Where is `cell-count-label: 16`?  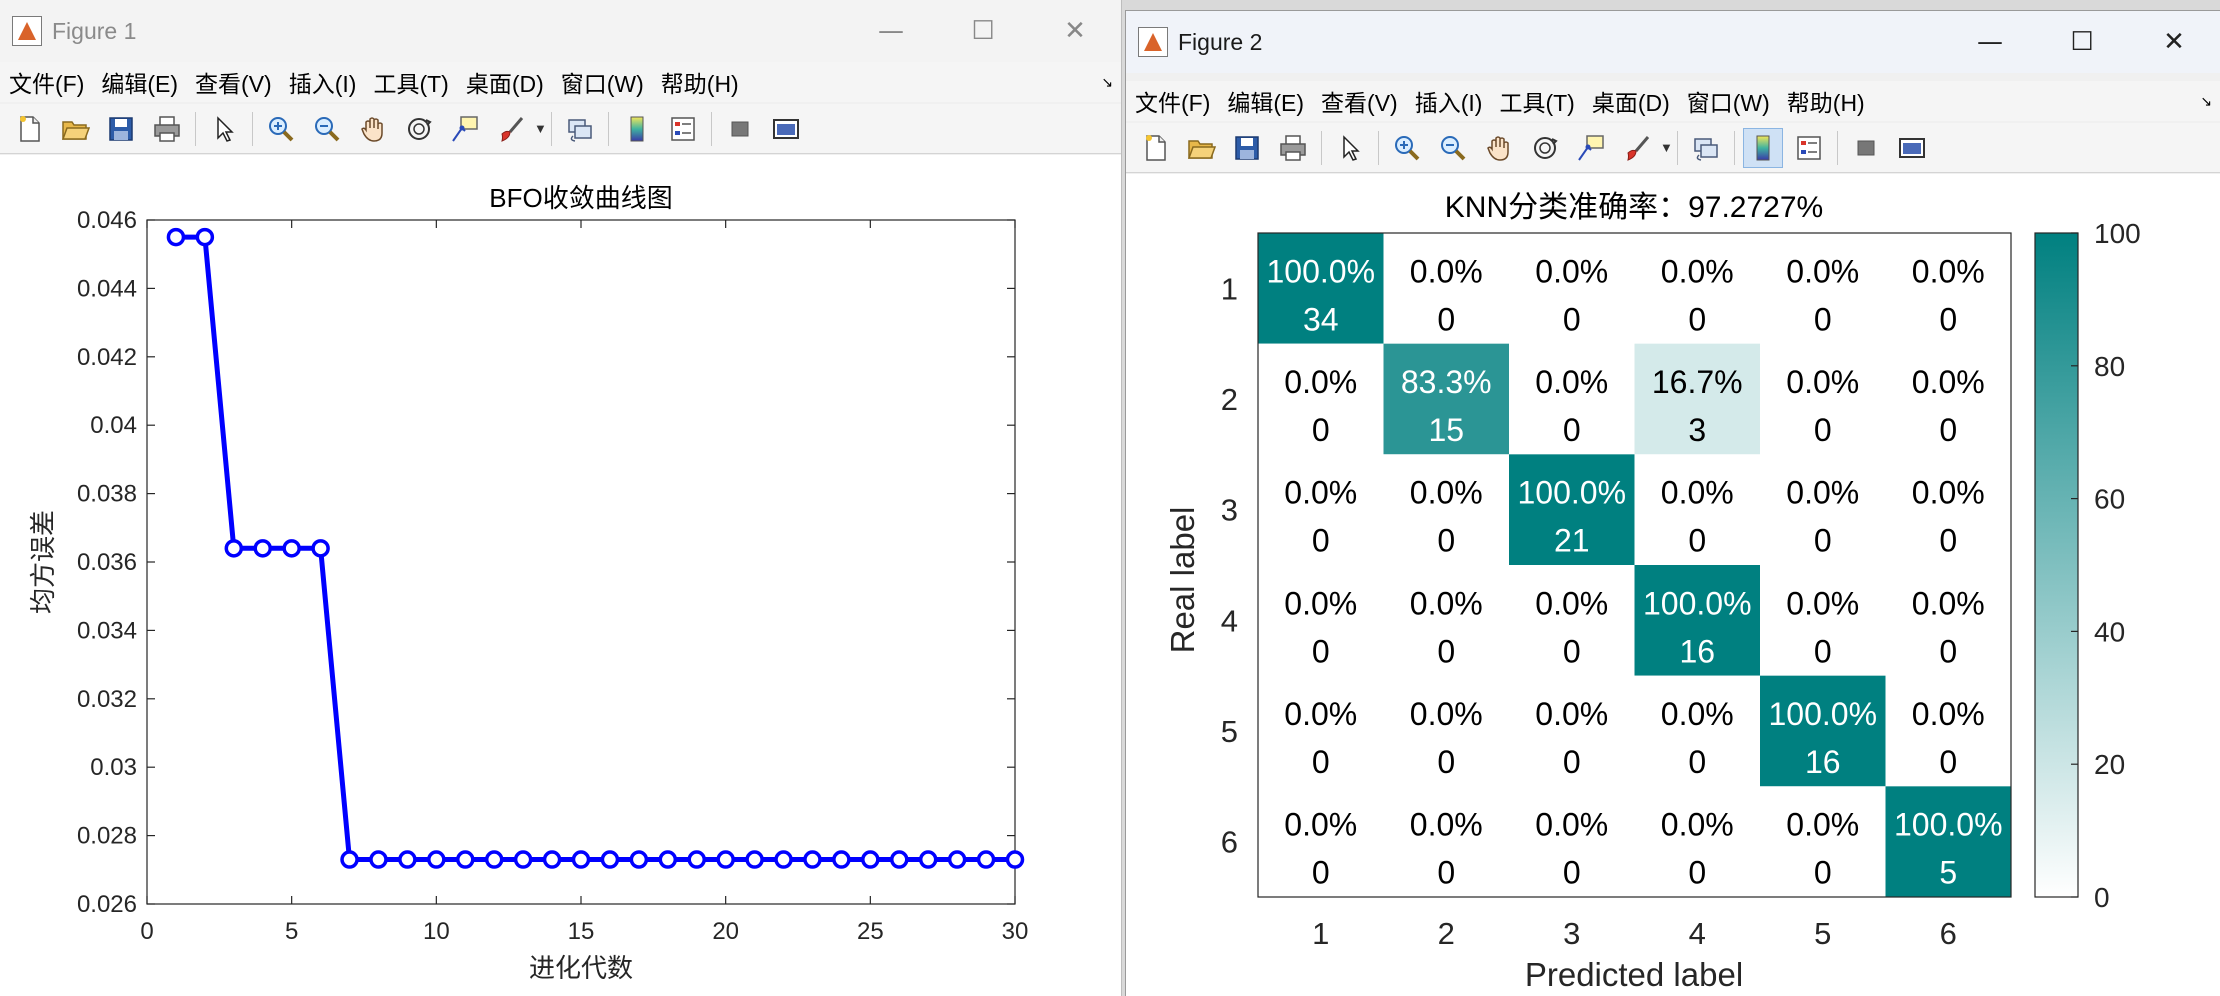 cell-count-label: 16 is located at coordinates (1697, 651).